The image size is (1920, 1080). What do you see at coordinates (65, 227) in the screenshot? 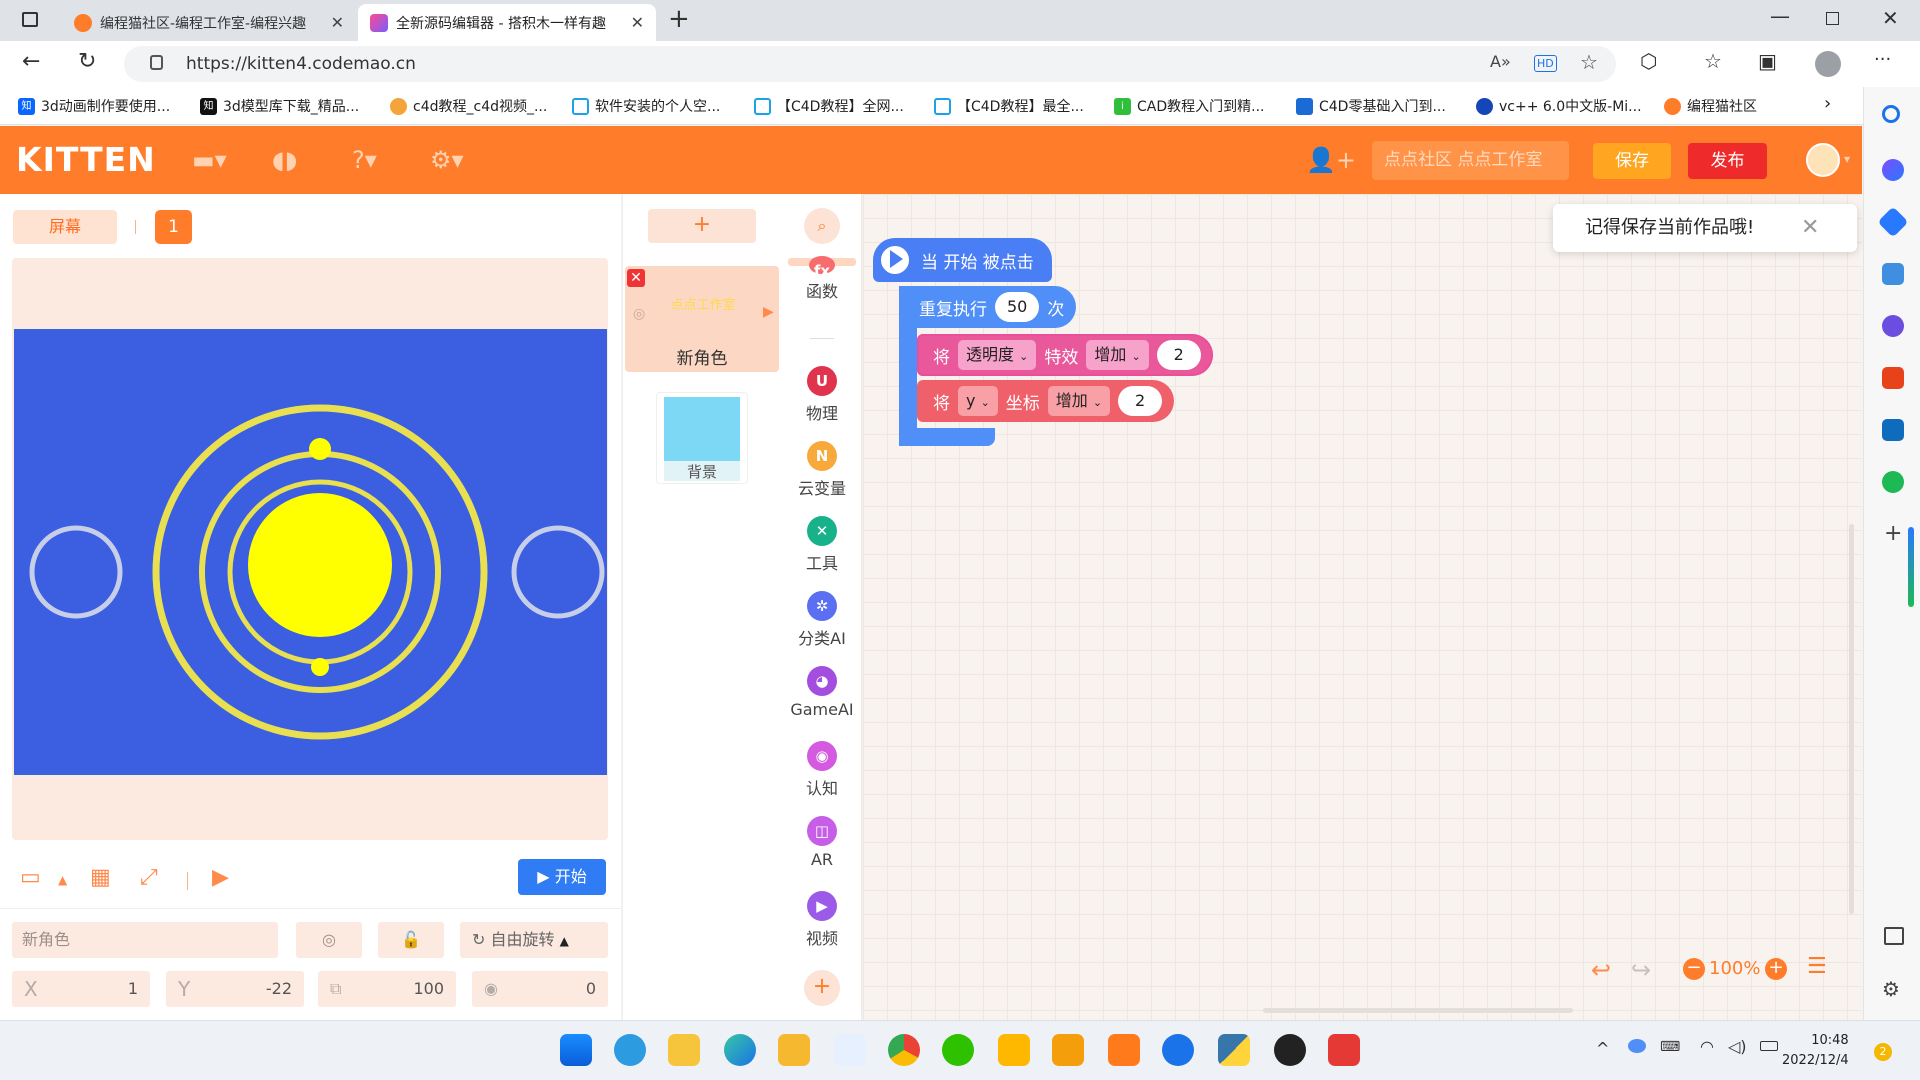
I see `screen-button: 屏幕` at bounding box center [65, 227].